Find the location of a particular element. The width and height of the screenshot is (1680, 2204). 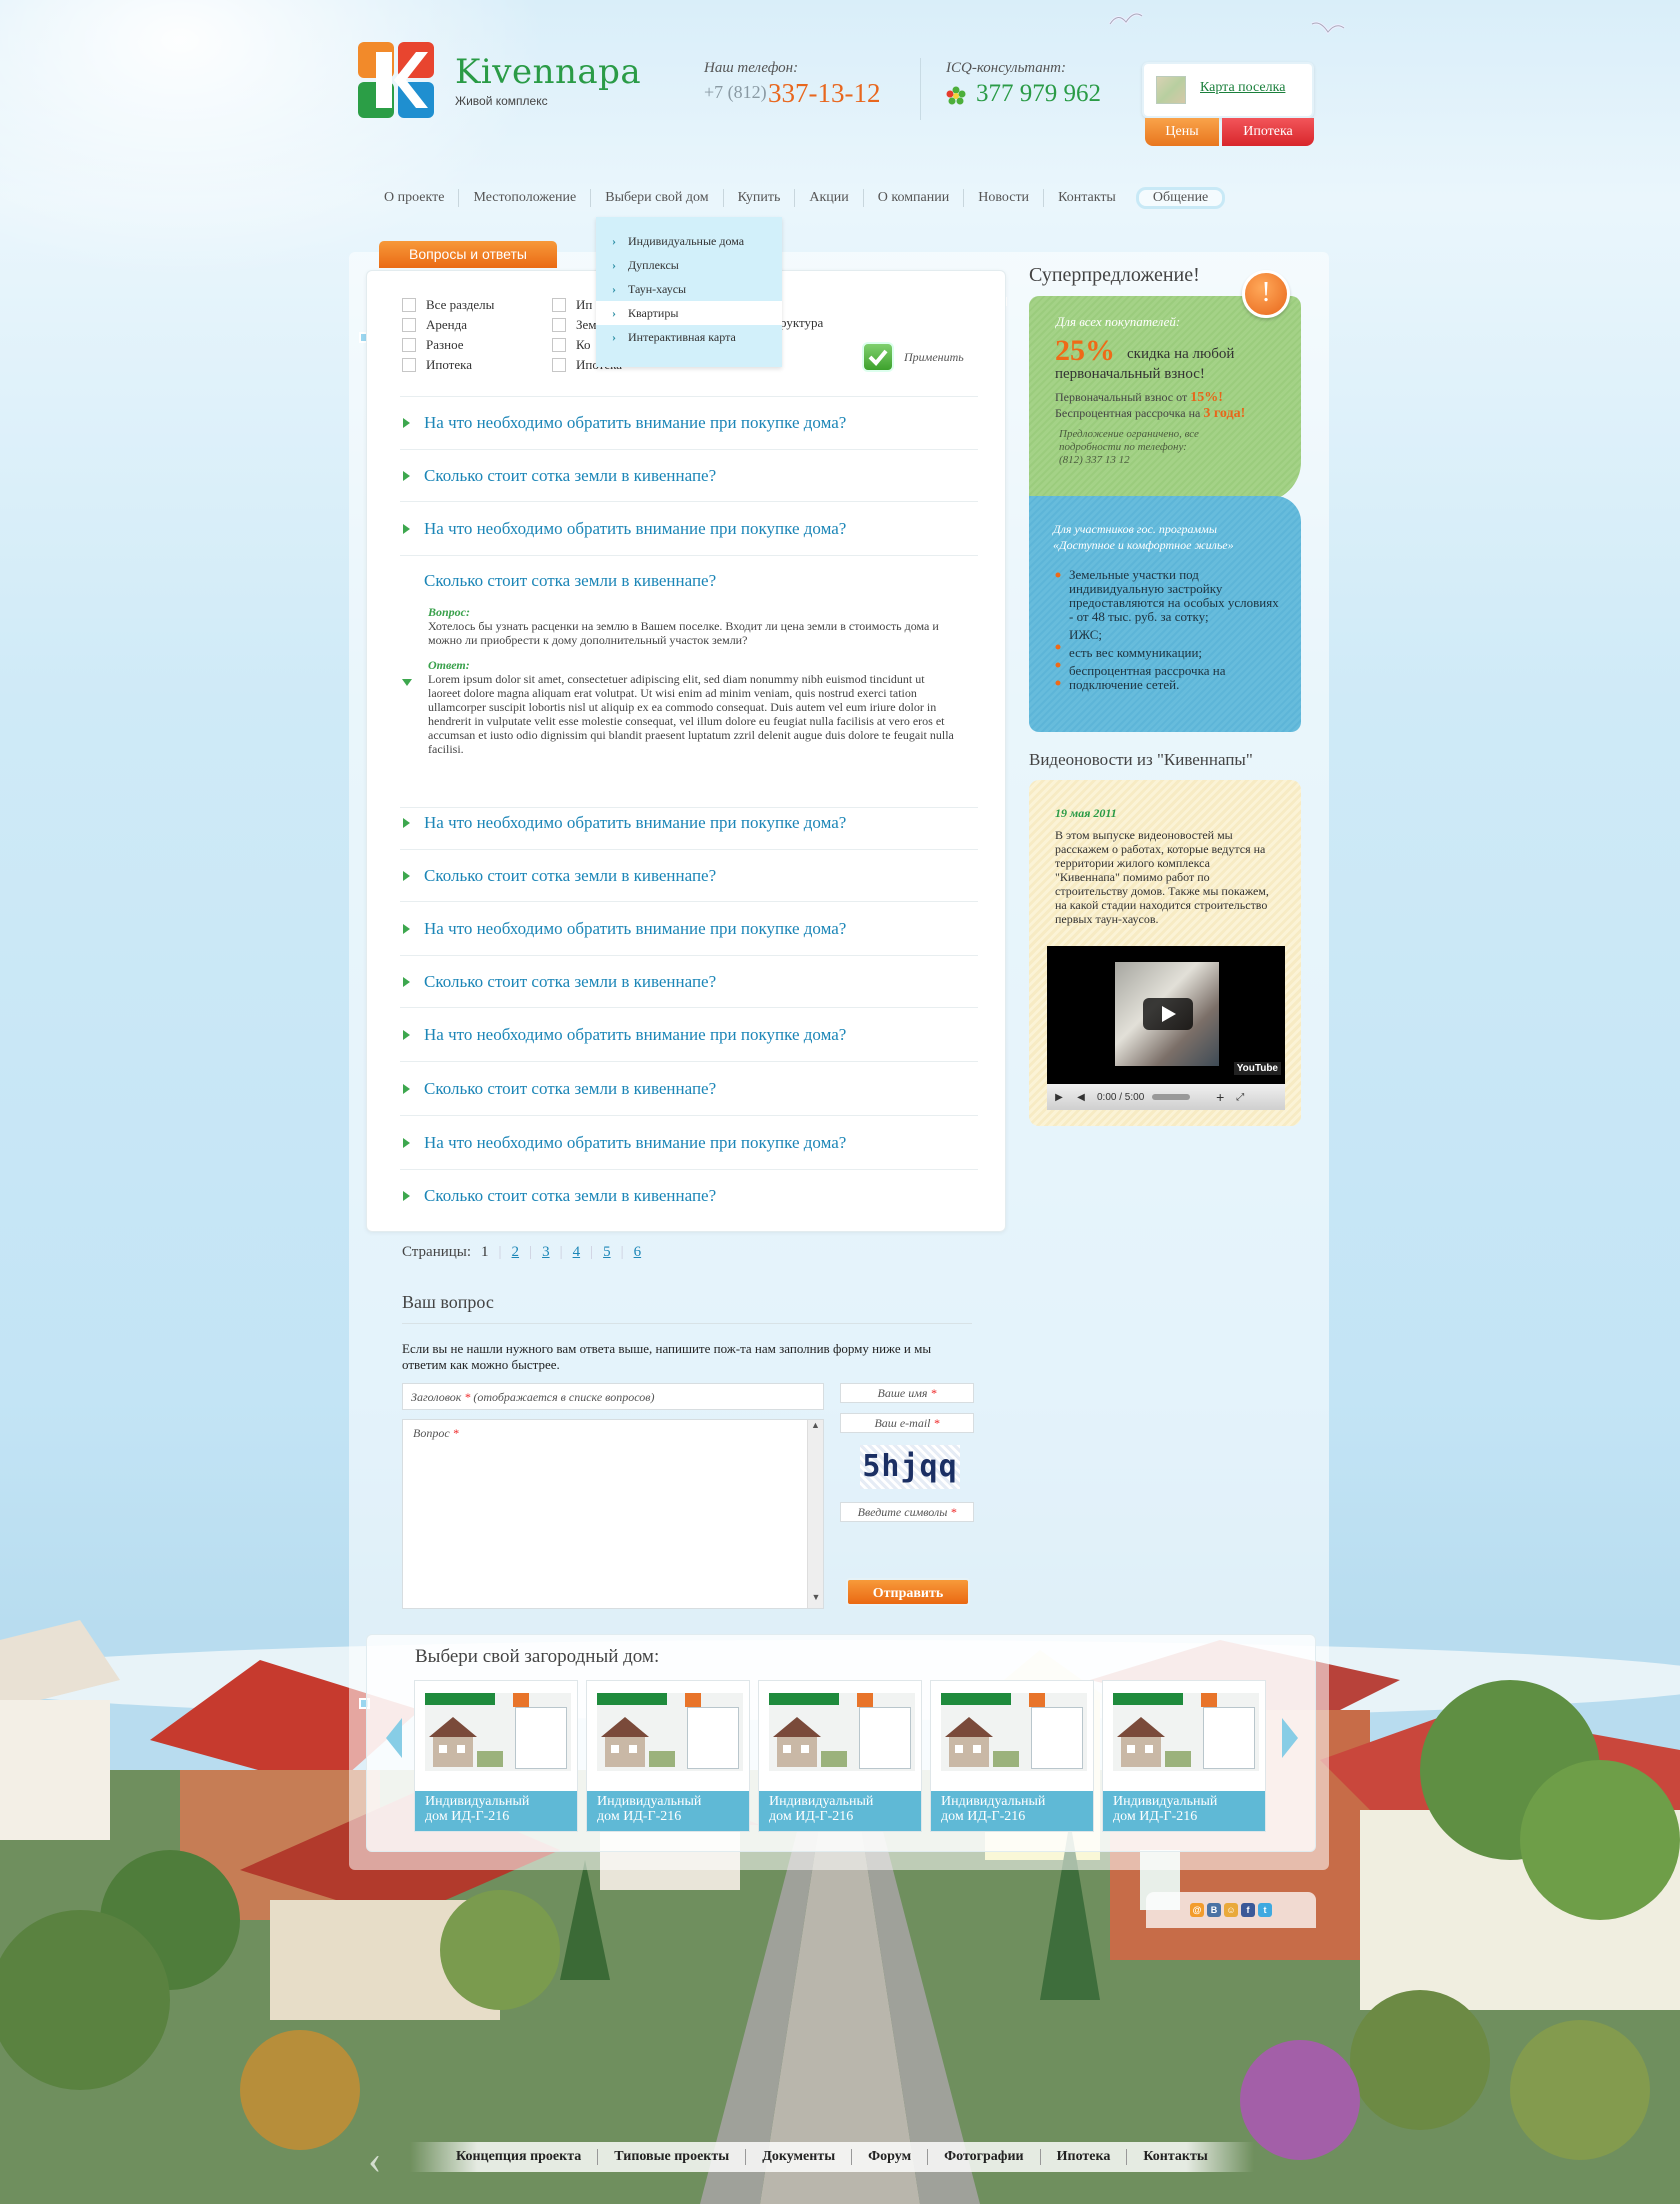

question-textarea: Вопрос * ▲ ▼ is located at coordinates (613, 1514).